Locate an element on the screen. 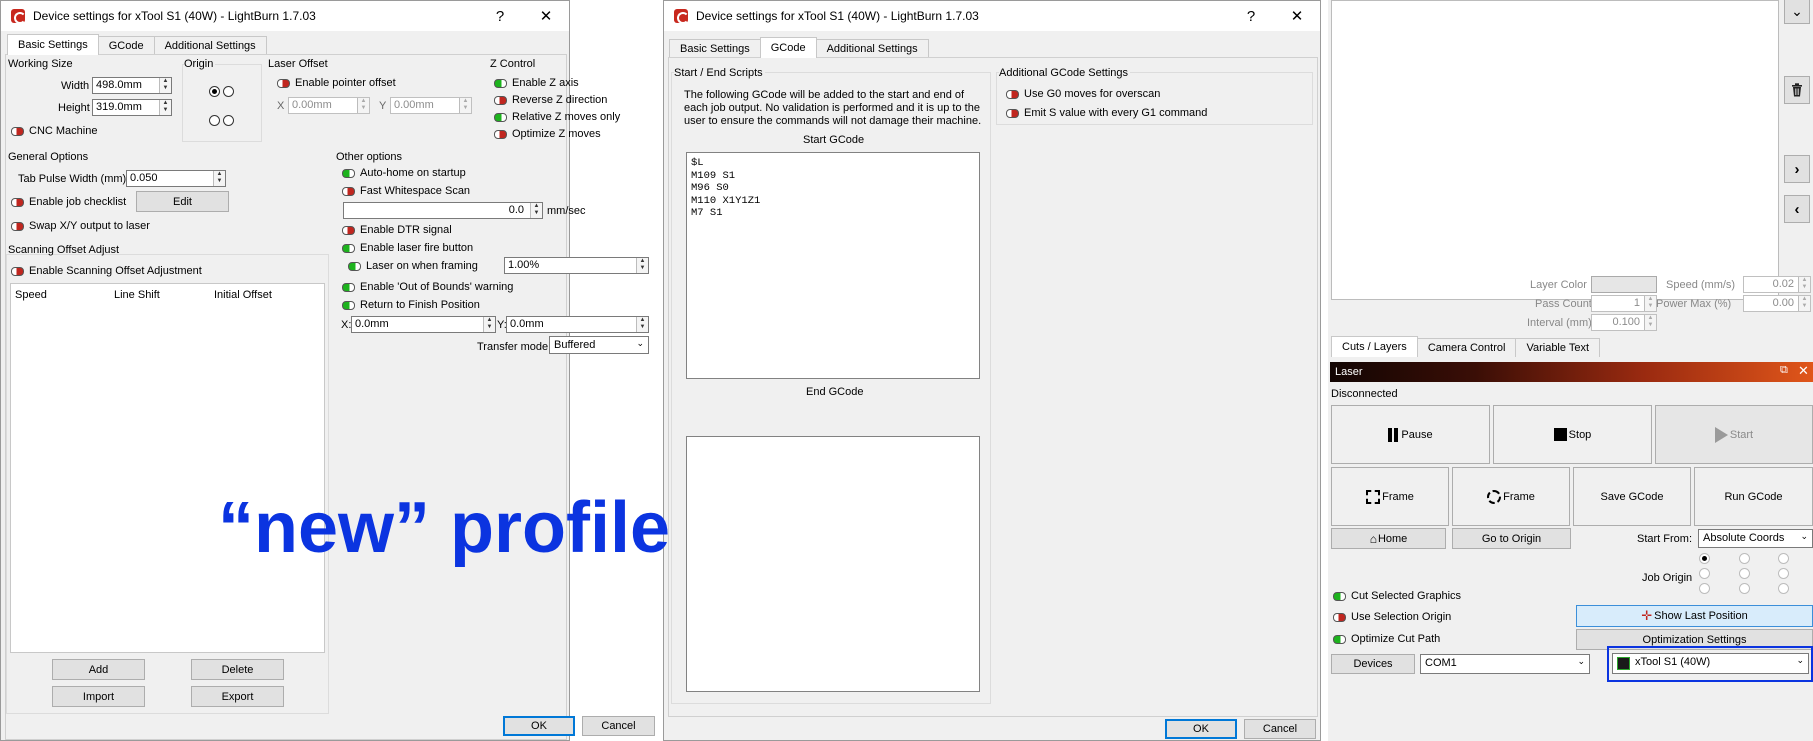  port-select: COM1 ⌄ is located at coordinates (1505, 664).